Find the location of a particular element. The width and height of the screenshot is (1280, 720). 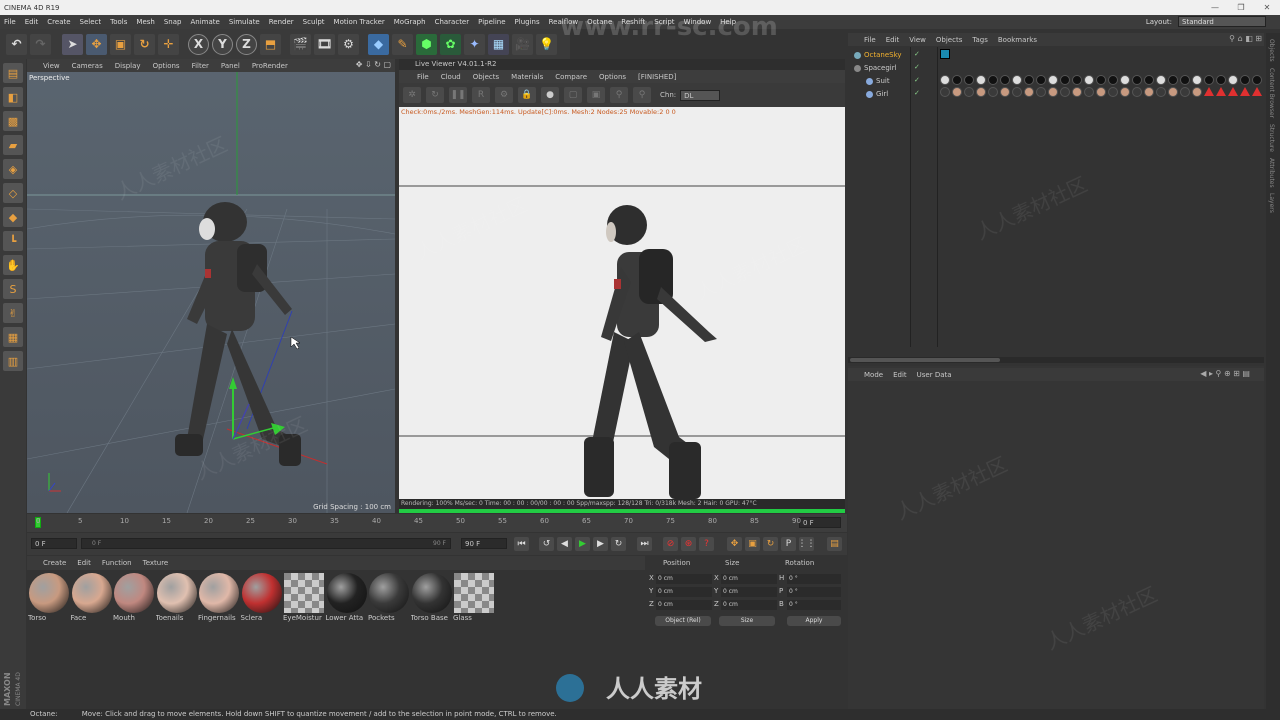

live-viewer-menu-finished: [FINISHED] is located at coordinates (657, 77).